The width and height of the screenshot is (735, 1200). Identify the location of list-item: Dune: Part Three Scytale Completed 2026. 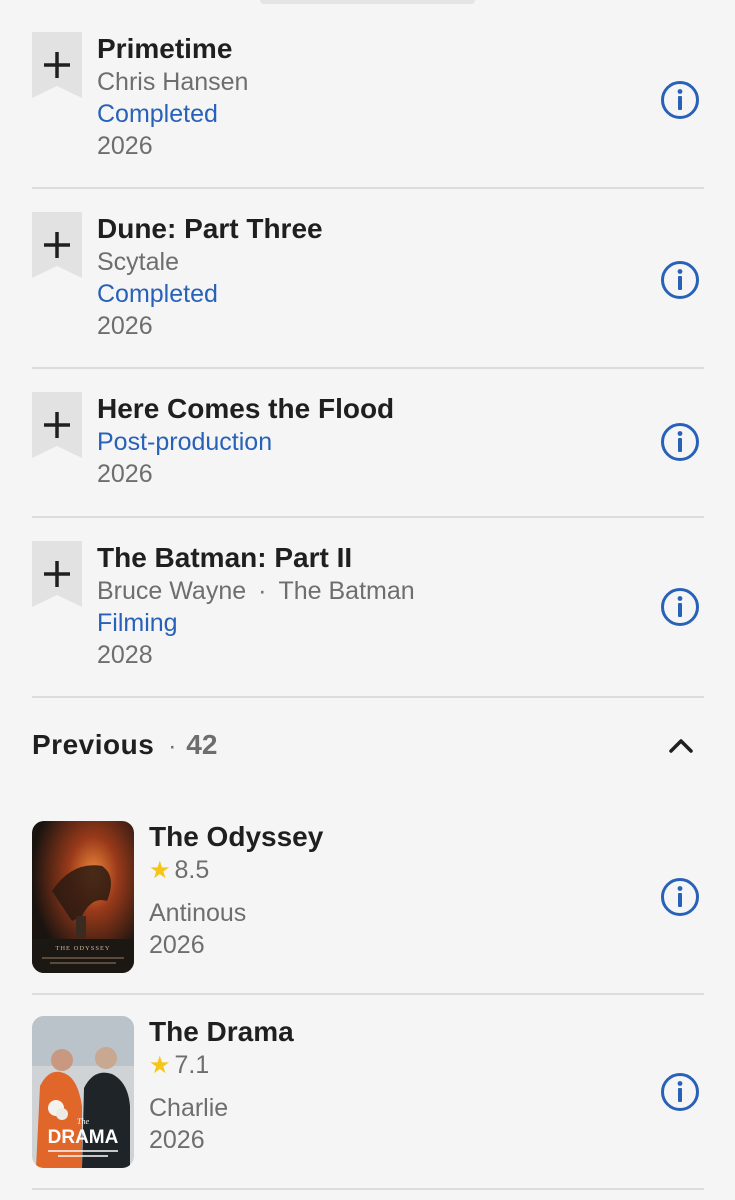
(368, 290).